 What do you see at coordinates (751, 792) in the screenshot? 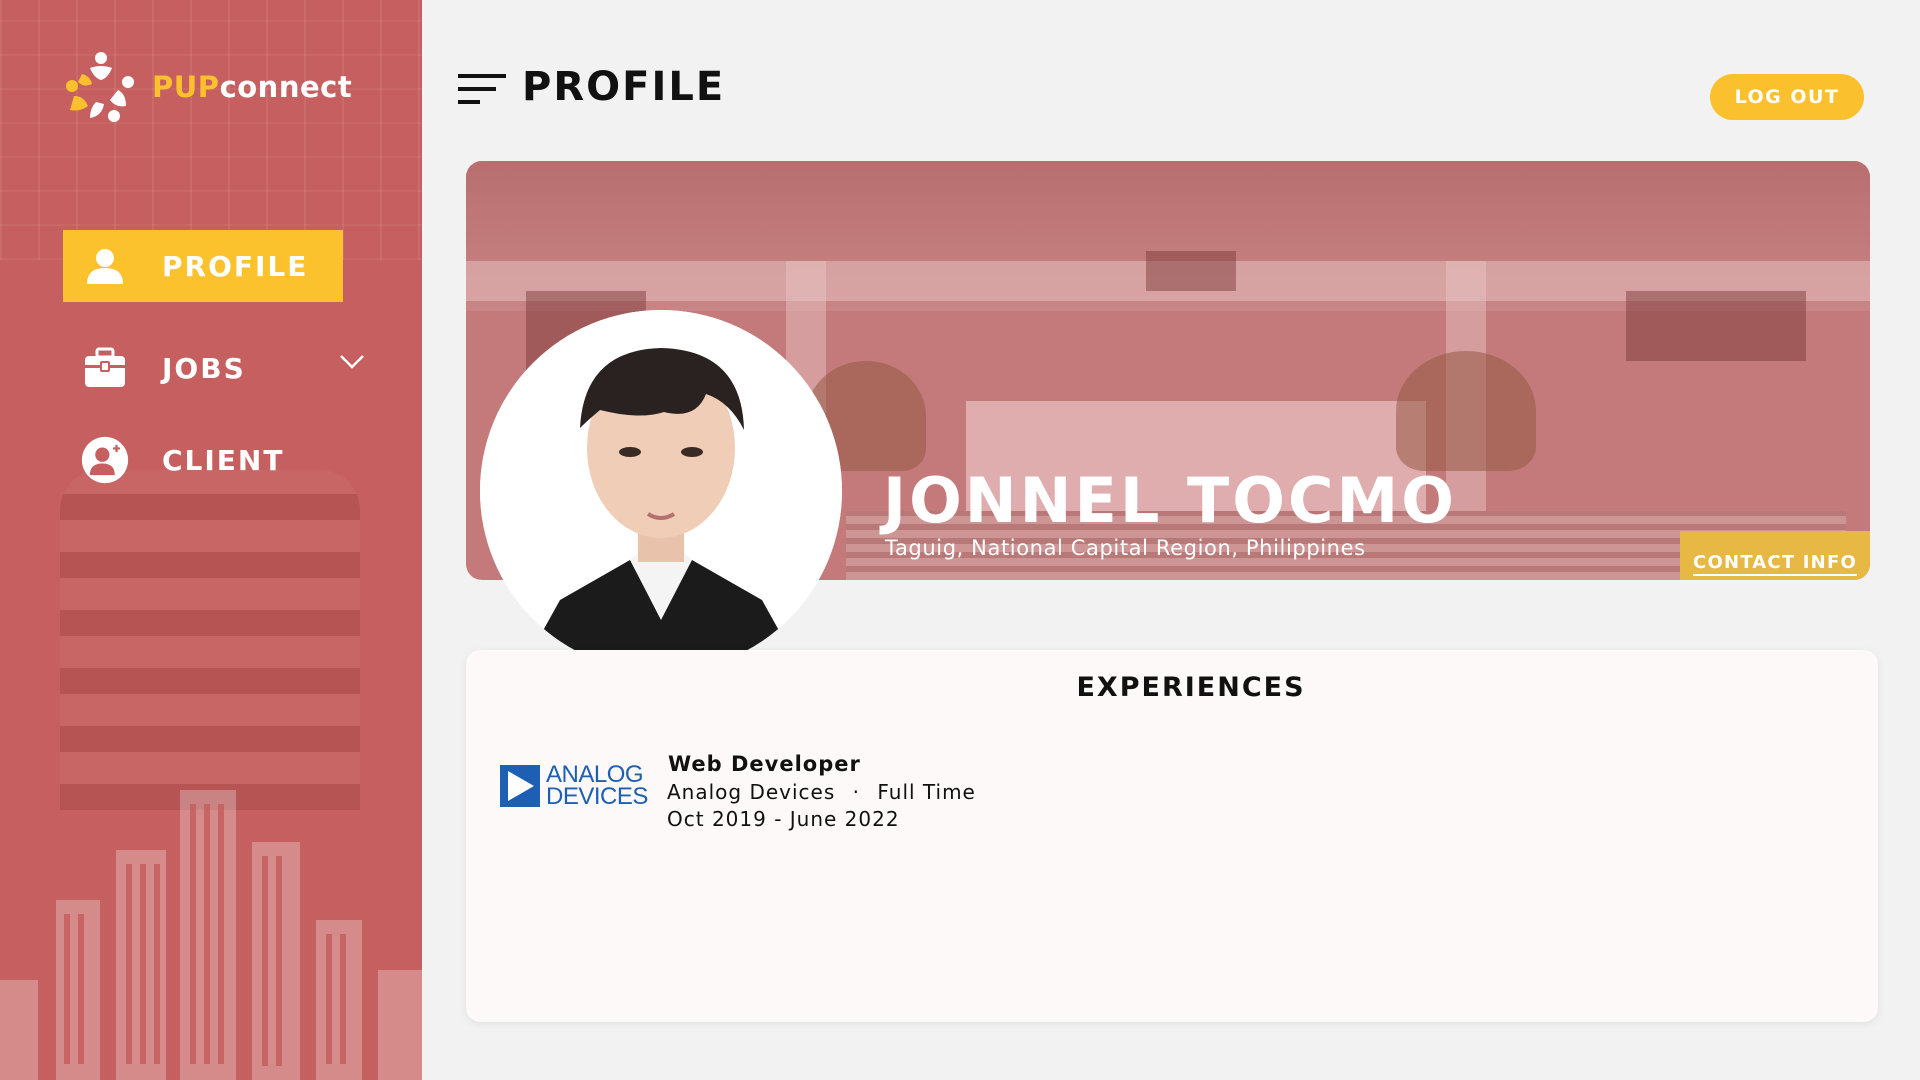
I see `company-name: Analog Devices` at bounding box center [751, 792].